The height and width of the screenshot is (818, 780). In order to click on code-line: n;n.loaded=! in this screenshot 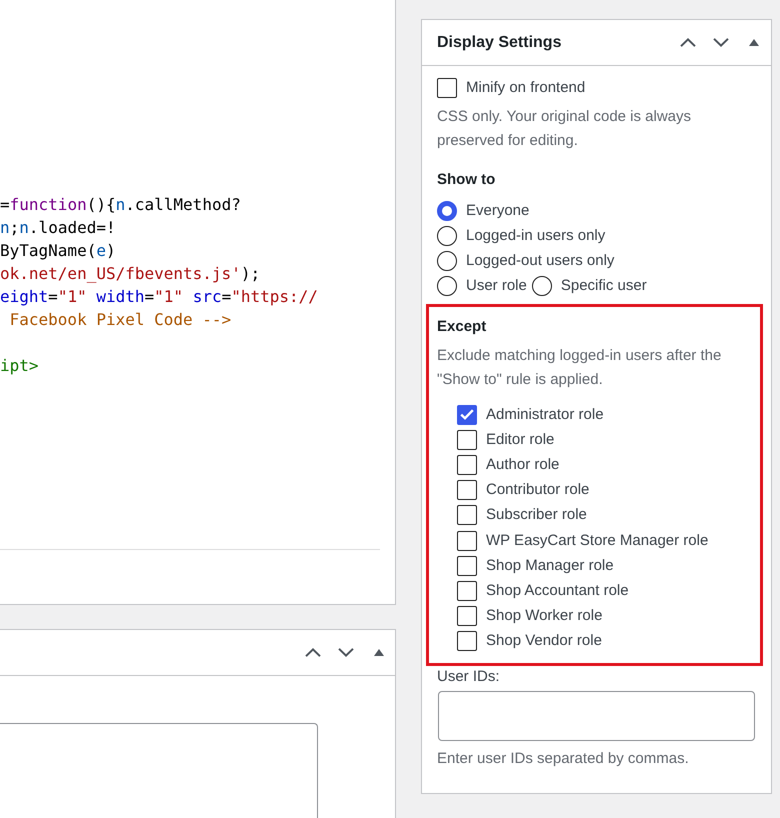, I will do `click(58, 228)`.